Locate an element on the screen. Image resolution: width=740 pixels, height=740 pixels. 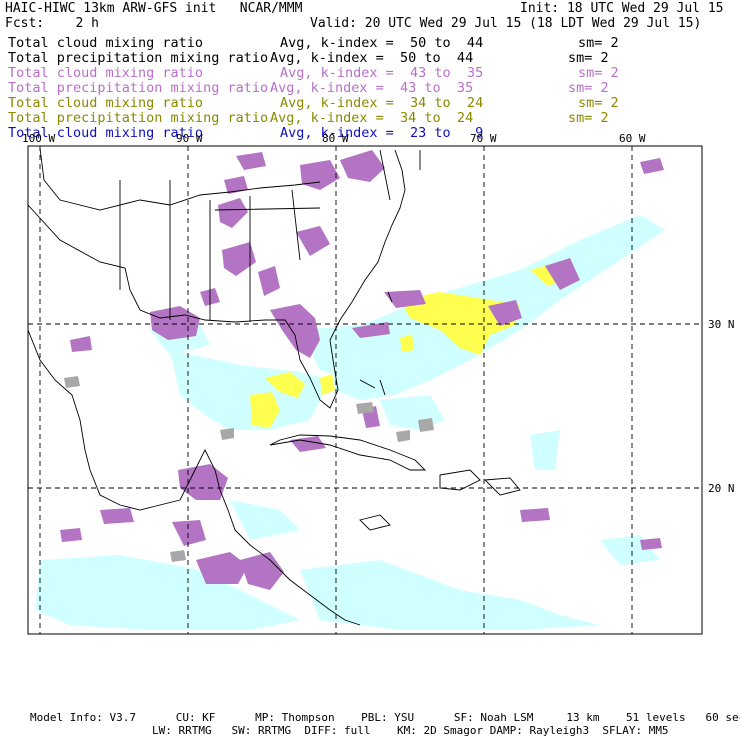
lon-label: 70 W is located at coordinates (483, 138).